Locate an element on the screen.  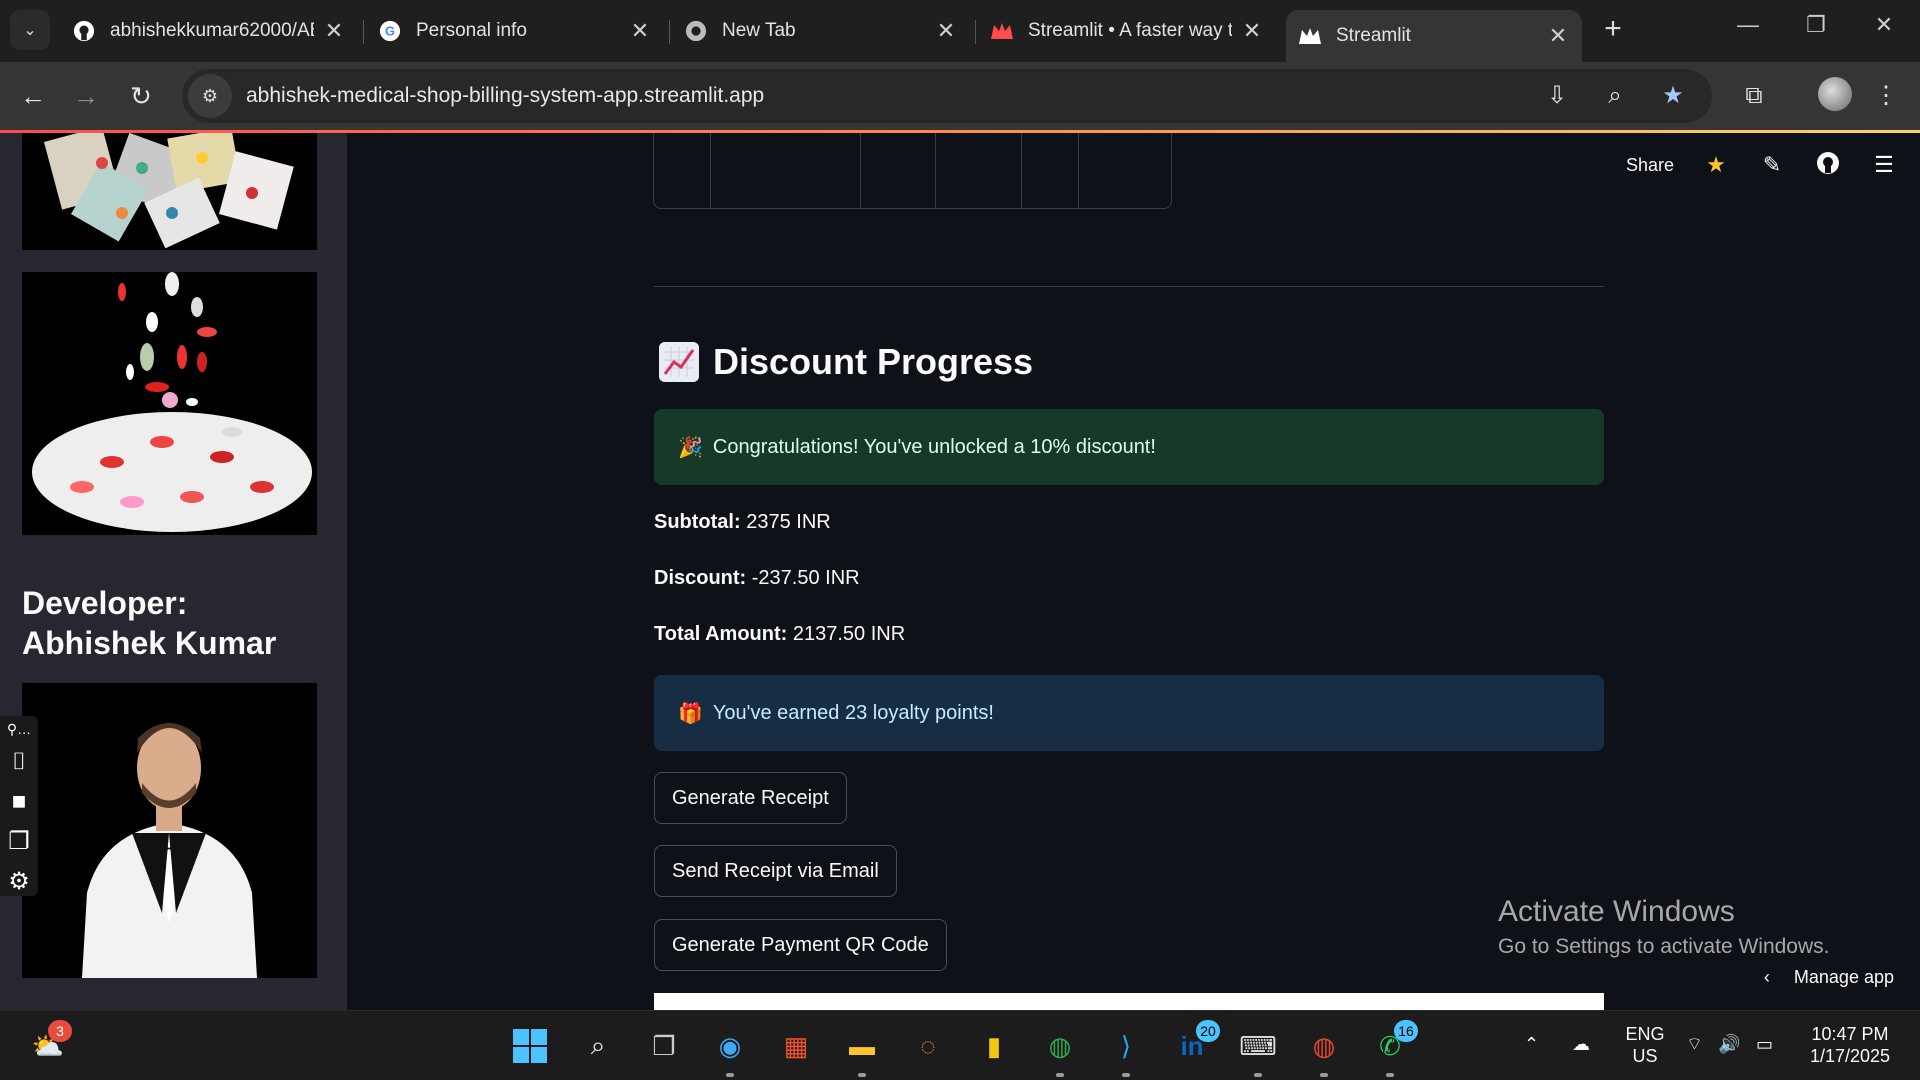
weather-widget: ⛅ 3 is located at coordinates (49, 1044).